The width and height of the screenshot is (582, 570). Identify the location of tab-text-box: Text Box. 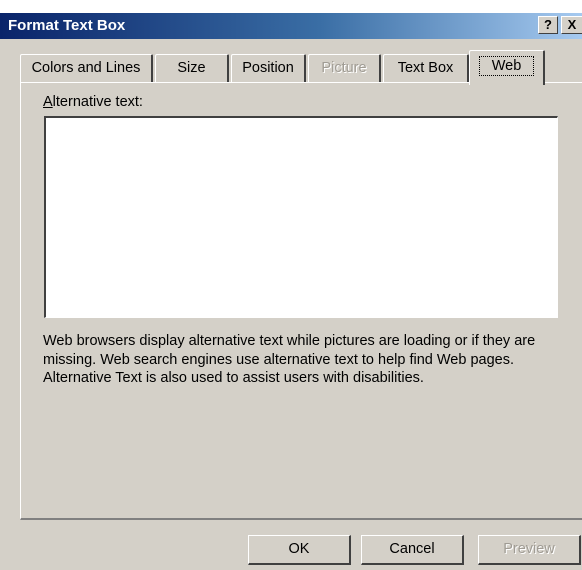
(426, 68).